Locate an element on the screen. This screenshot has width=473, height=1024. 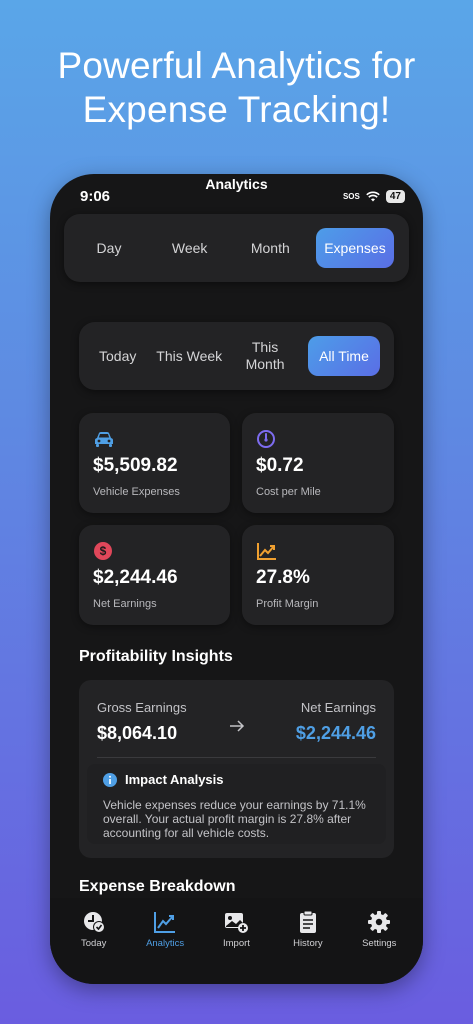
cost-per-mile-card: $0.72 Cost per Mile is located at coordinates (318, 463).